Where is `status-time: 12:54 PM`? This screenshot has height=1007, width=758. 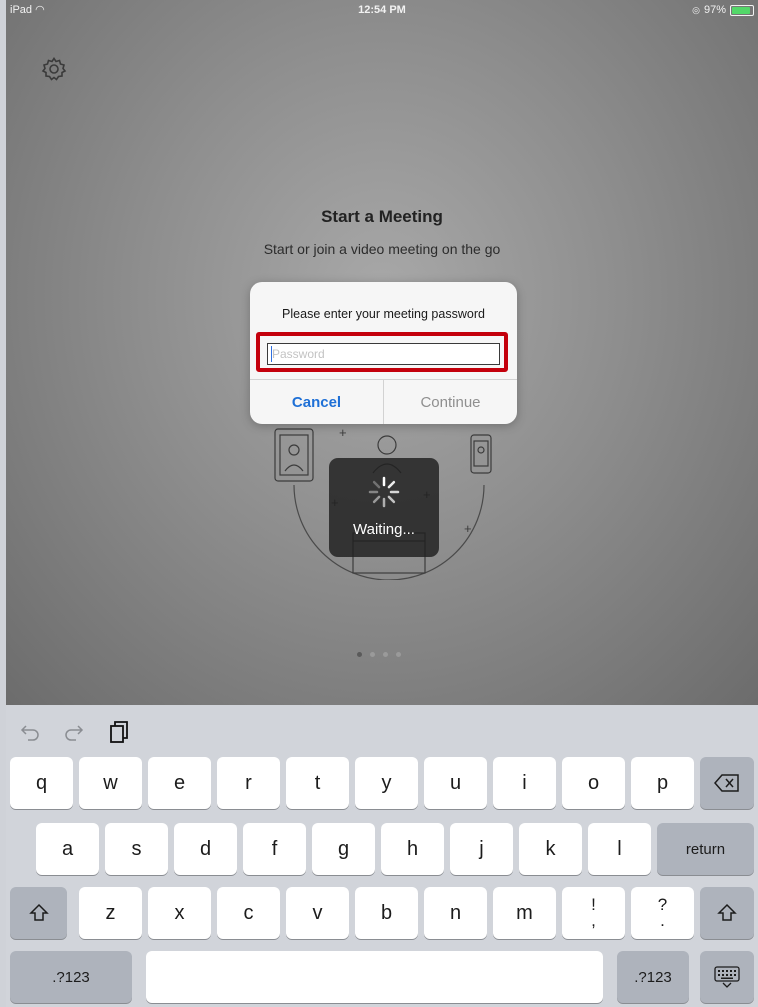 status-time: 12:54 PM is located at coordinates (382, 10).